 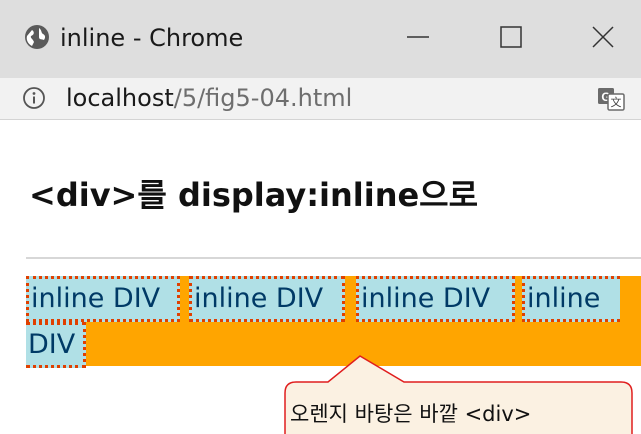 What do you see at coordinates (120, 98) in the screenshot?
I see `url-host: localhost` at bounding box center [120, 98].